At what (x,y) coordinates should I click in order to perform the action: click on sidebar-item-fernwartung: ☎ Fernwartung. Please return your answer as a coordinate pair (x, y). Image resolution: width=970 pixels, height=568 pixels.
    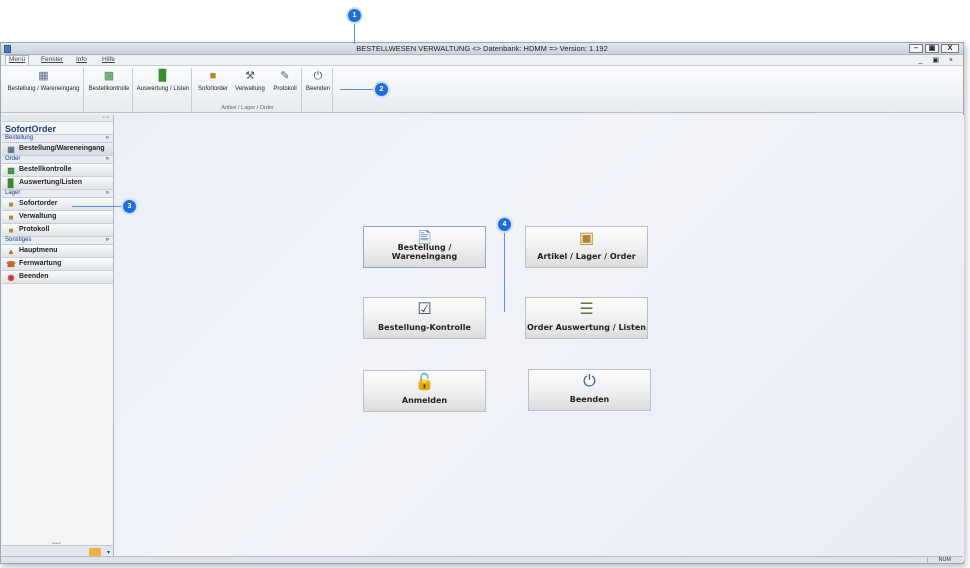
    Looking at the image, I should click on (57, 264).